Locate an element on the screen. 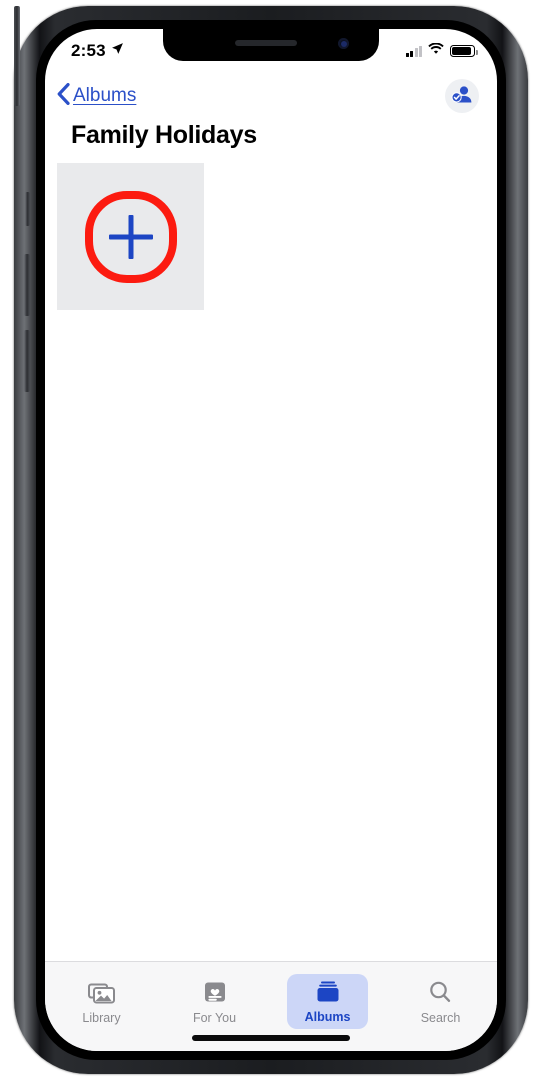 The width and height of the screenshot is (542, 1080). volume-up-button is located at coordinates (27, 285).